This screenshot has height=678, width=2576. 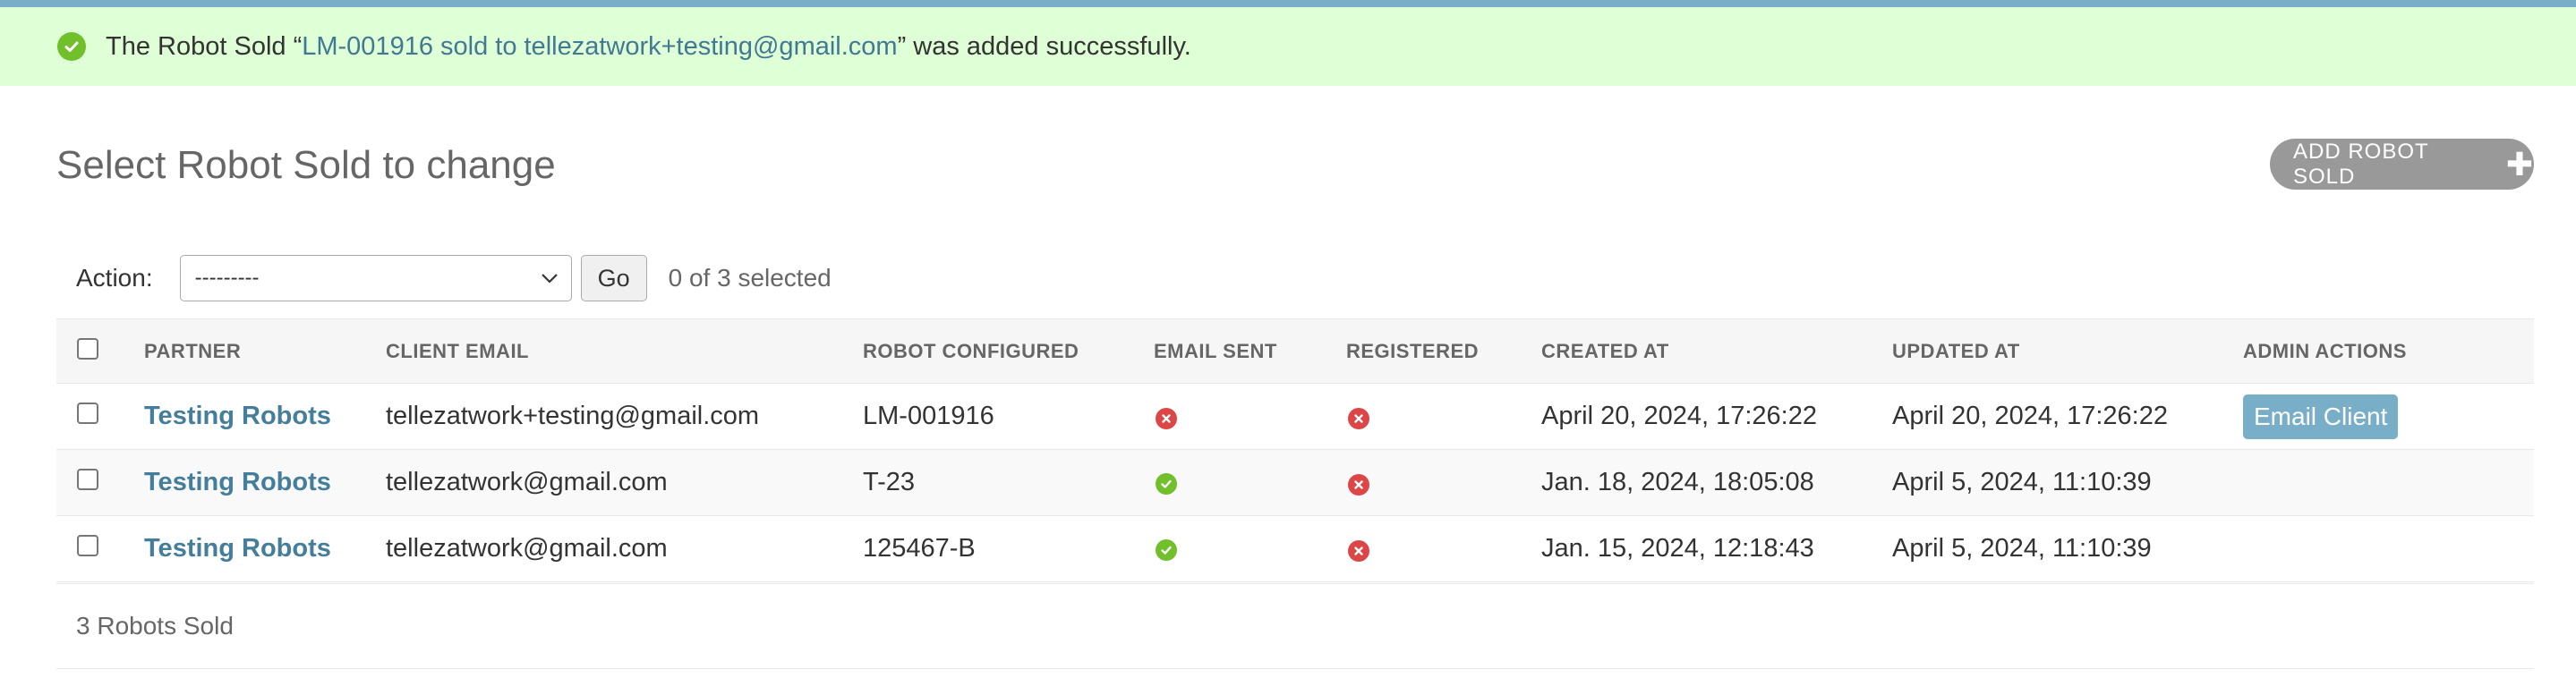 What do you see at coordinates (750, 278) in the screenshot?
I see `selection-count: 0 of 3 selected` at bounding box center [750, 278].